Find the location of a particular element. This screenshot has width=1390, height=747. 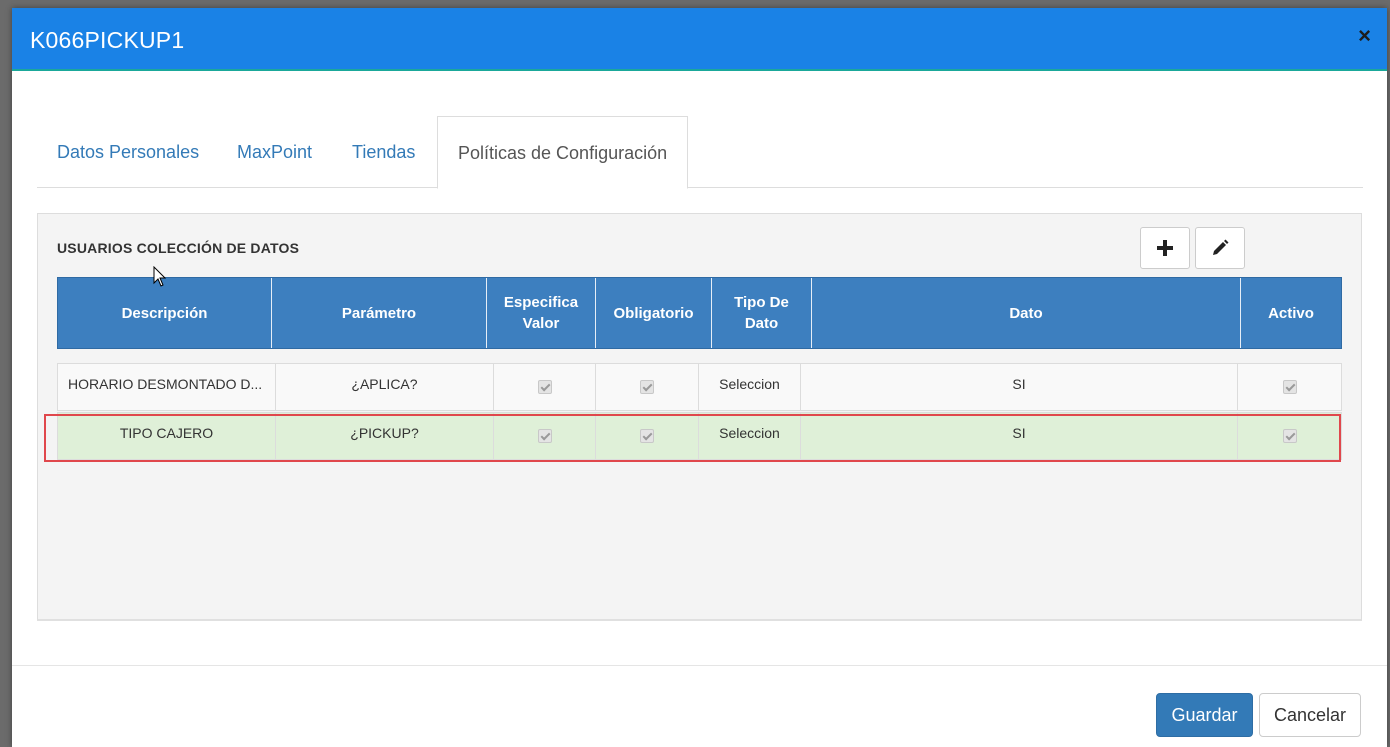

tab-politicas-configuracion: Políticas de Configuración is located at coordinates (563, 152).